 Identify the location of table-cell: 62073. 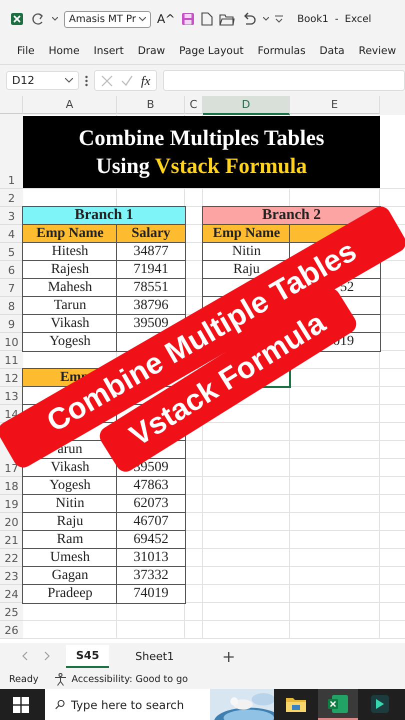
(151, 504).